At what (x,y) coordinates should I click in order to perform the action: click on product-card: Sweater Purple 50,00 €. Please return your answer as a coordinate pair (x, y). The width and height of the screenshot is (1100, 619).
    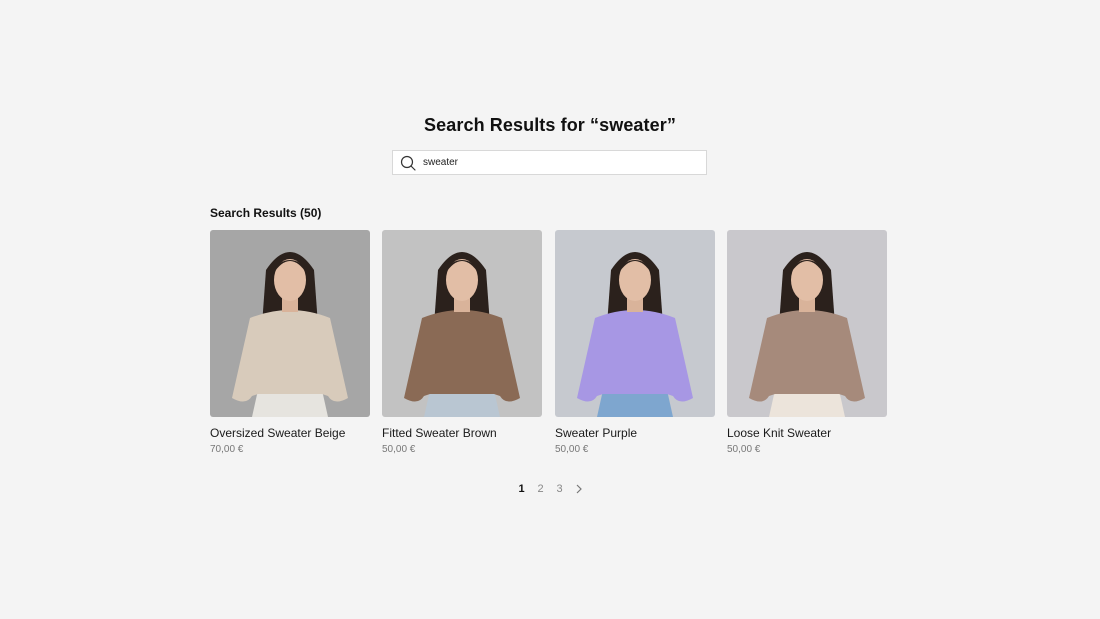
    Looking at the image, I should click on (635, 345).